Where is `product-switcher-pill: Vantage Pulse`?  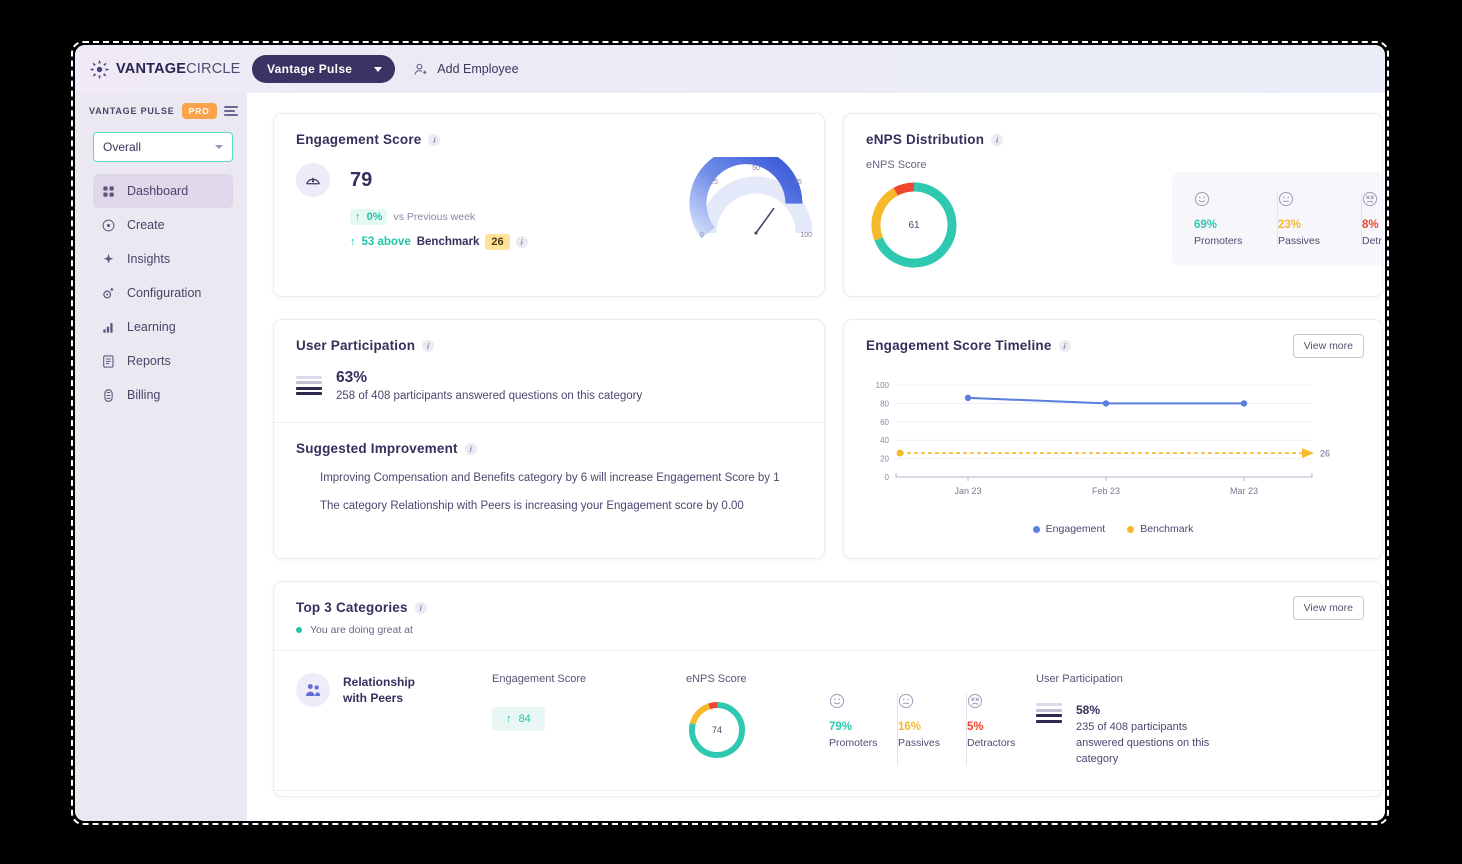
product-switcher-pill: Vantage Pulse is located at coordinates (324, 69).